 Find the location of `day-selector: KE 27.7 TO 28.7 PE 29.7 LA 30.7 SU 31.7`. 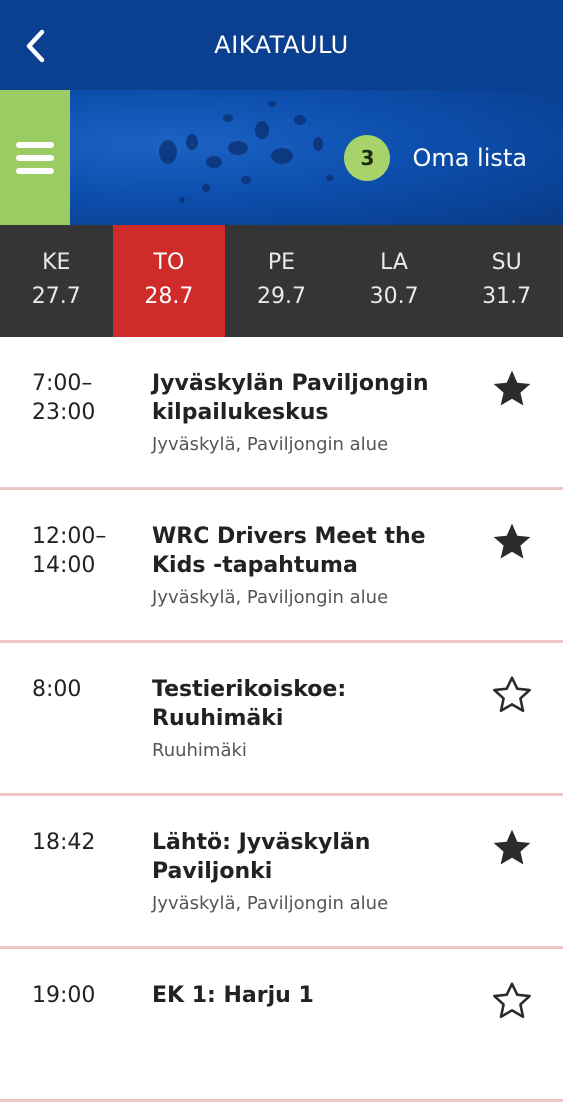

day-selector: KE 27.7 TO 28.7 PE 29.7 LA 30.7 SU 31.7 is located at coordinates (281, 281).